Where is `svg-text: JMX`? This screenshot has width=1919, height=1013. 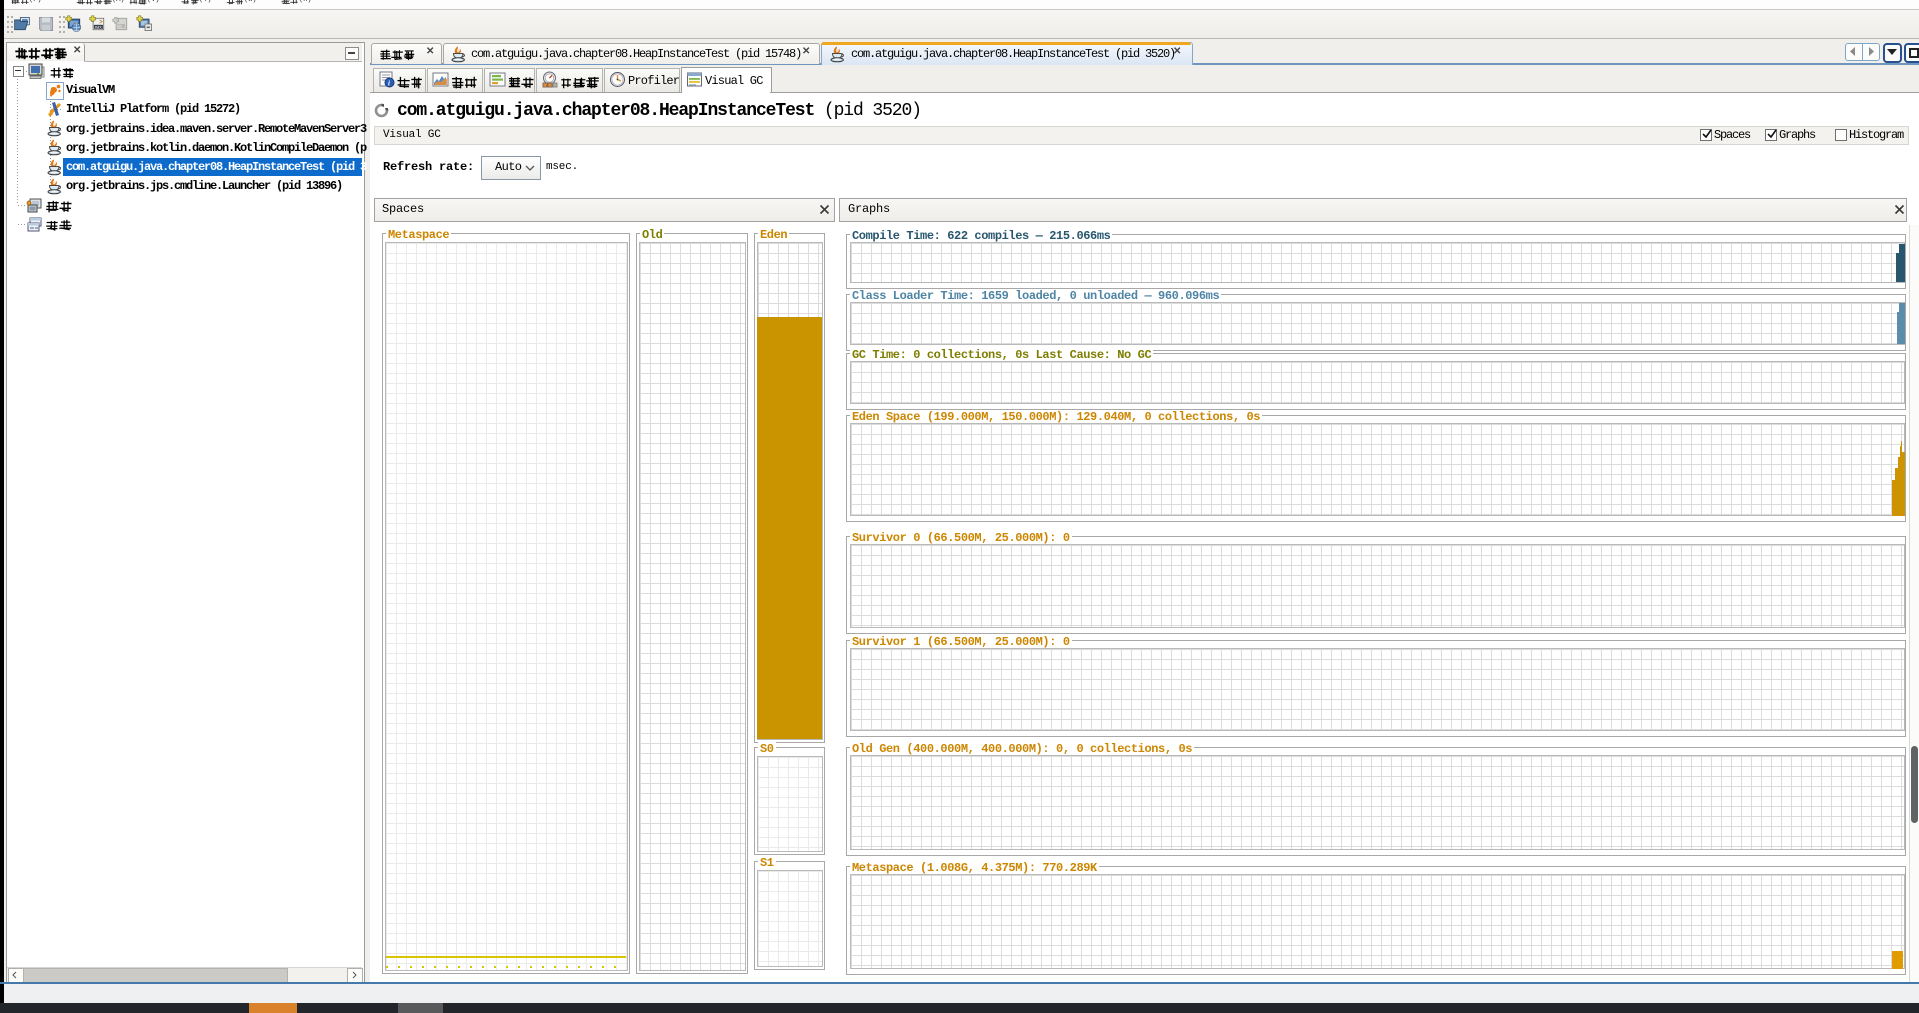
svg-text: JMX is located at coordinates (98, 28).